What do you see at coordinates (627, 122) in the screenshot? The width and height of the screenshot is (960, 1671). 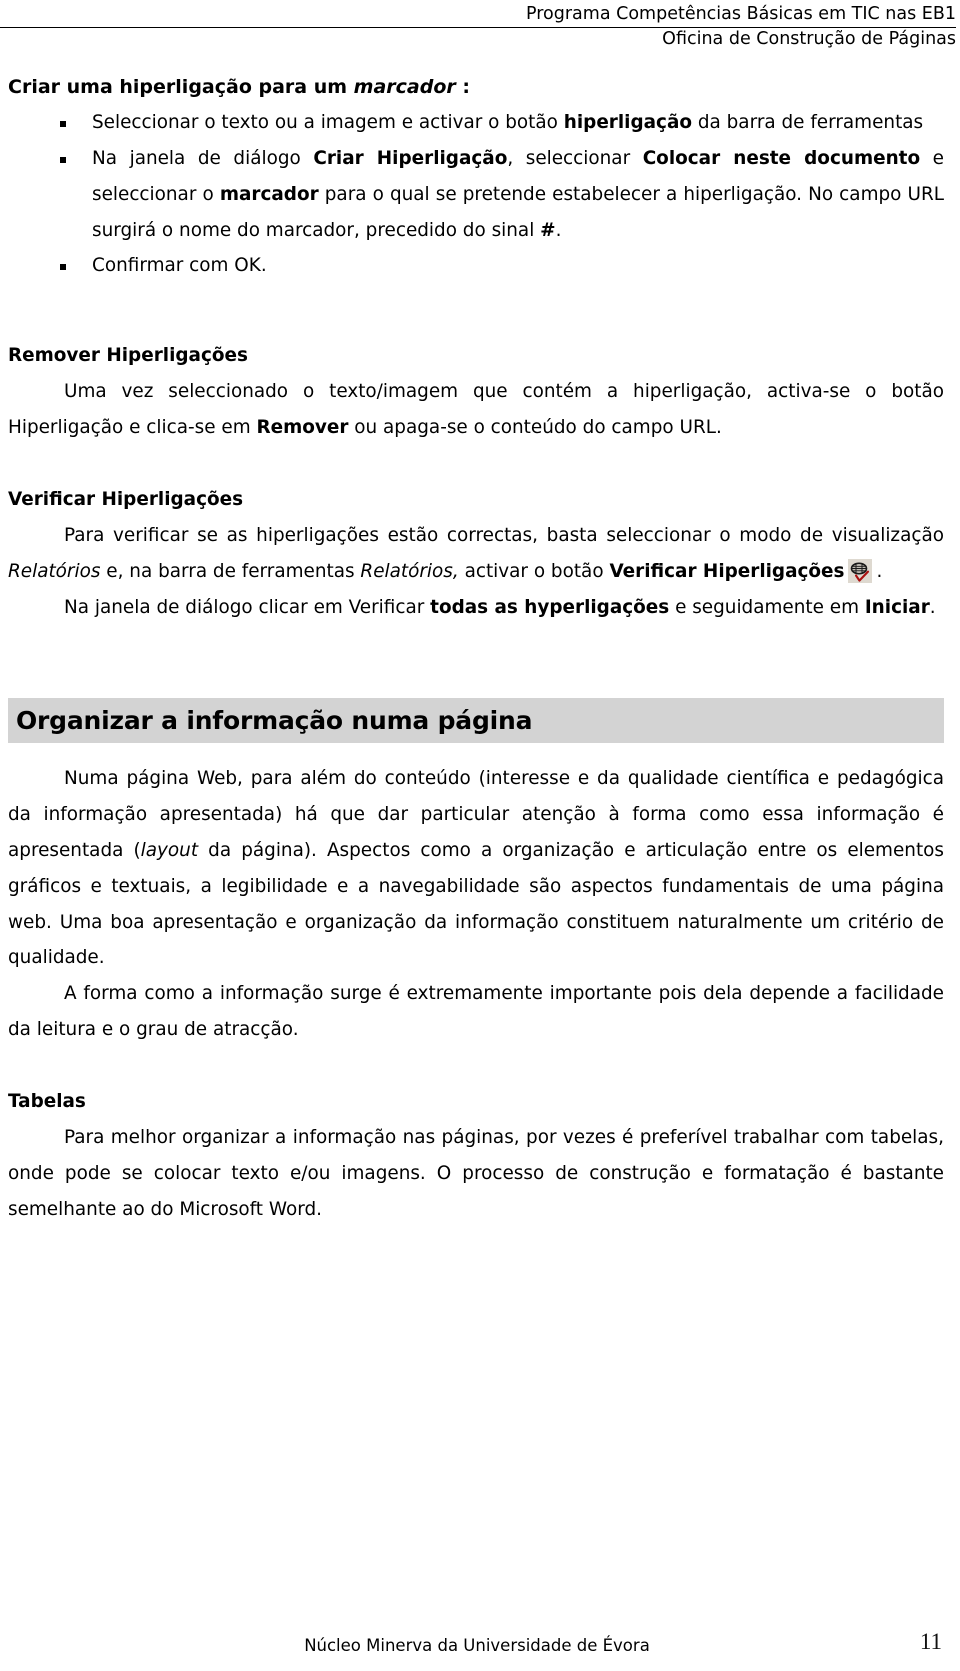 I see `bullet-1-bold-a: hiperligação` at bounding box center [627, 122].